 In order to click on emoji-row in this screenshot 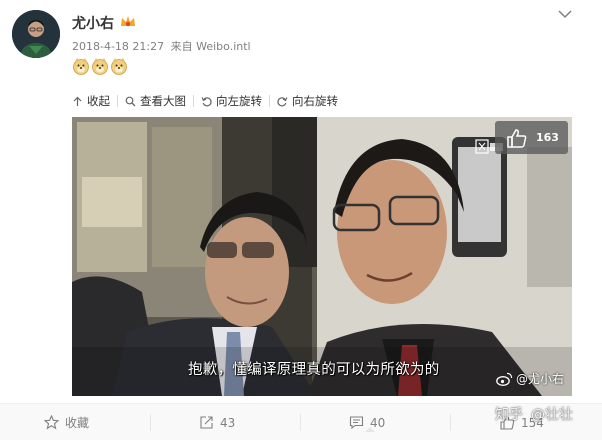, I will do `click(100, 66)`.